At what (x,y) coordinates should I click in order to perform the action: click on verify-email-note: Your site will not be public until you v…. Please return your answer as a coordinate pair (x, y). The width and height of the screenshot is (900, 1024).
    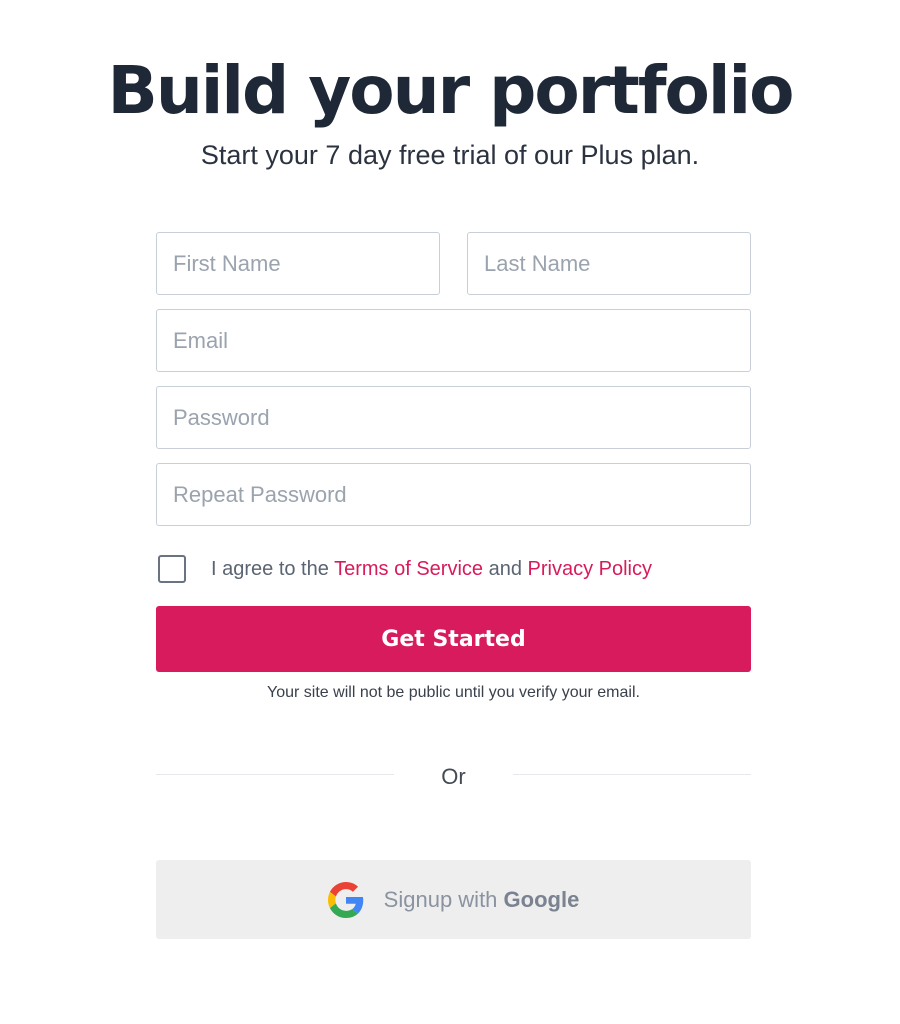
    Looking at the image, I should click on (453, 692).